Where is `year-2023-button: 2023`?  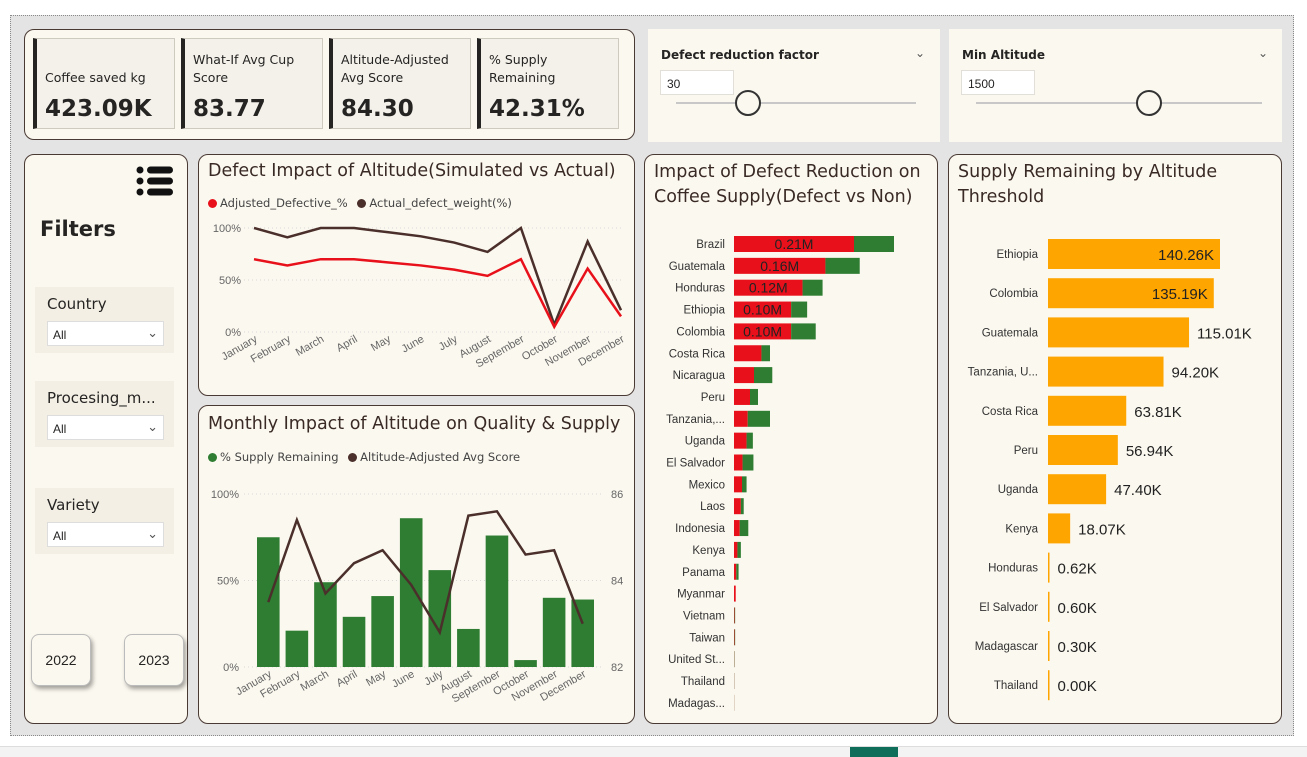 year-2023-button: 2023 is located at coordinates (154, 660).